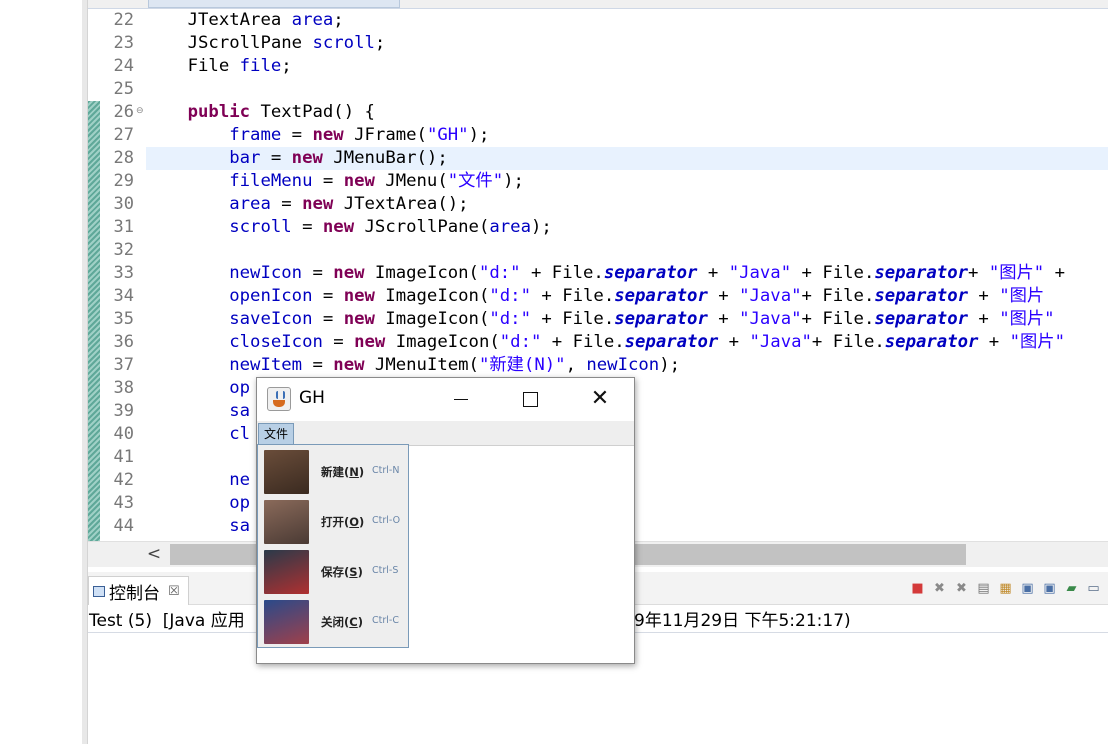  I want to click on menu-item-n: 新建(N) Ctrl-N, so click(333, 472).